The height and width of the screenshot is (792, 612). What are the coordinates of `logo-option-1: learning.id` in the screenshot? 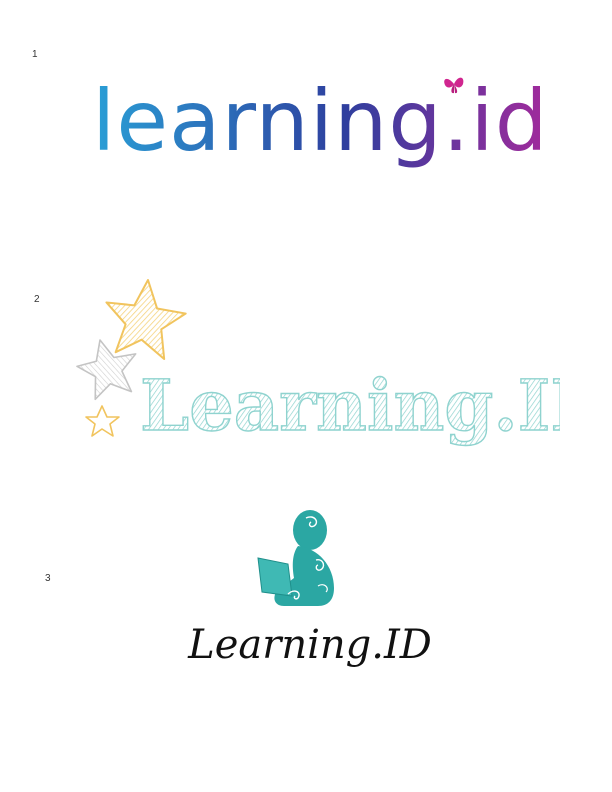 It's located at (316, 121).